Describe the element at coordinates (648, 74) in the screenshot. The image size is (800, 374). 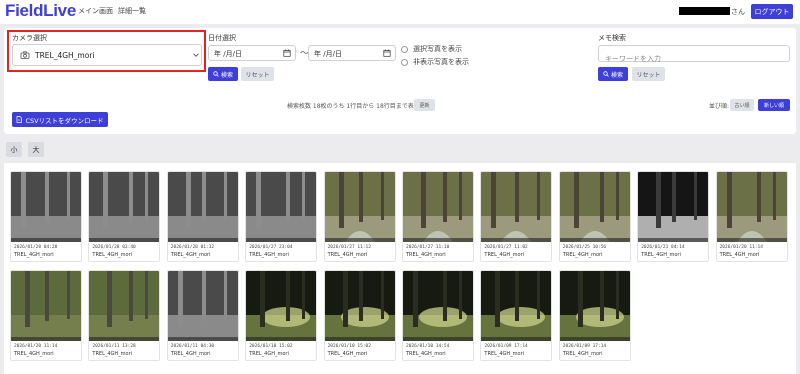
I see `memo-reset-button: リセット` at that location.